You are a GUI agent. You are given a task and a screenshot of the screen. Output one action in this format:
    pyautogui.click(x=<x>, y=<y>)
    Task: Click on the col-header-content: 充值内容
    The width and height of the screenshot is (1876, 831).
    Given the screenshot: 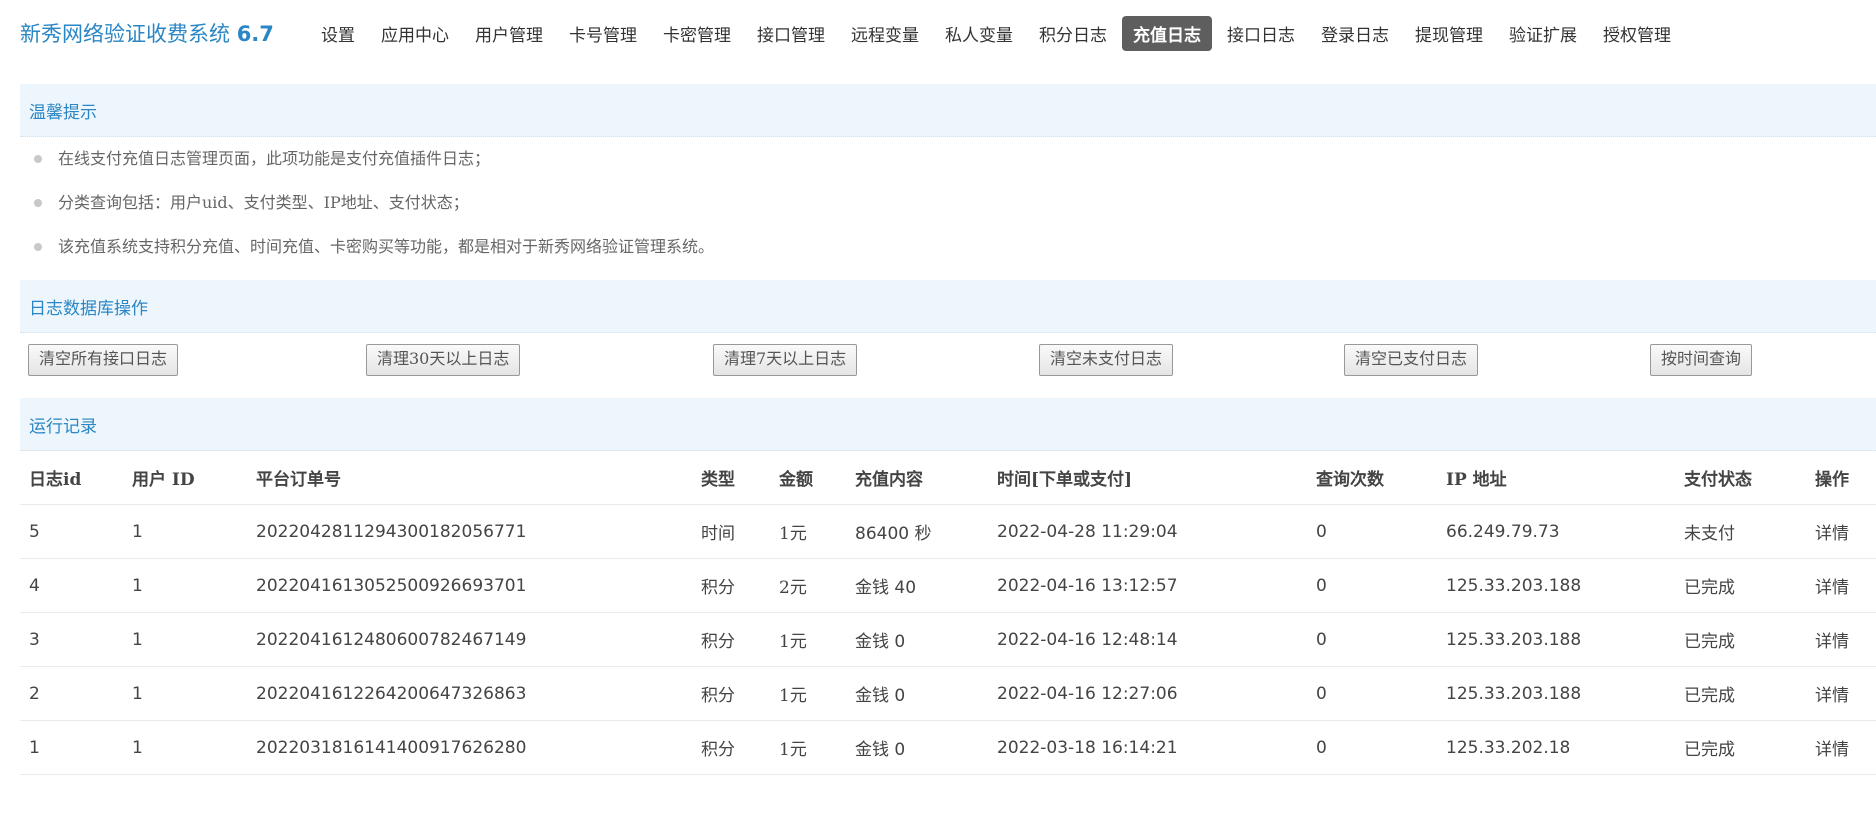 What is the action you would take?
    pyautogui.click(x=917, y=478)
    